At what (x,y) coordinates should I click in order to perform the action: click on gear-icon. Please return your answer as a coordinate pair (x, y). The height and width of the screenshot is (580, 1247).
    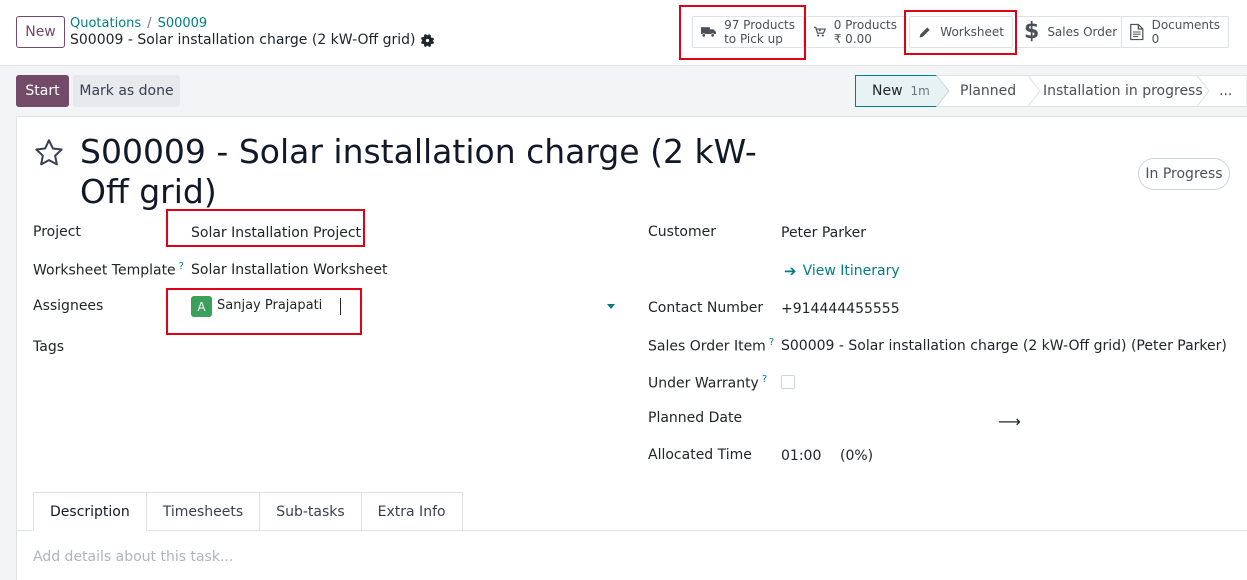
    Looking at the image, I should click on (427, 40).